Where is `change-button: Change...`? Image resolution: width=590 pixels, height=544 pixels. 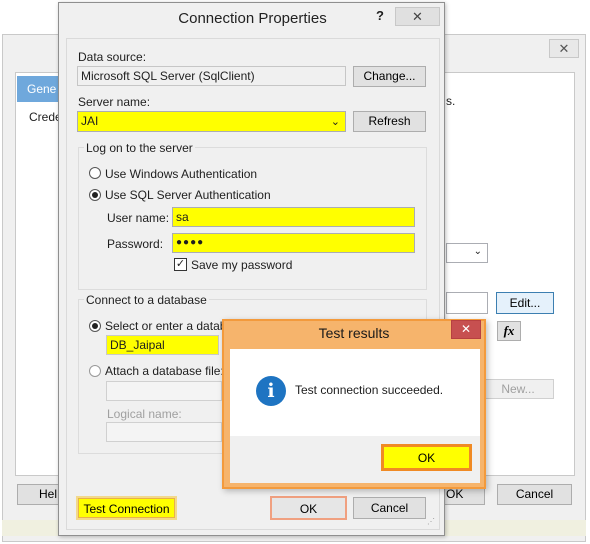 change-button: Change... is located at coordinates (389, 76).